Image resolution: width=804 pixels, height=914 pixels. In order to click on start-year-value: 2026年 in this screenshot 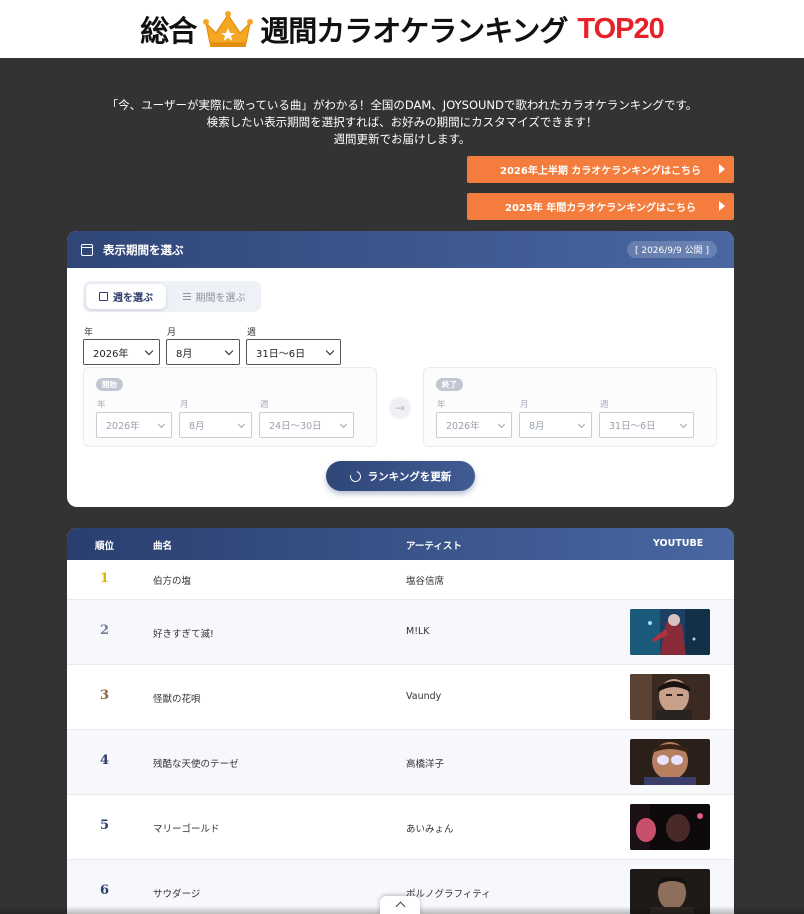, I will do `click(123, 426)`.